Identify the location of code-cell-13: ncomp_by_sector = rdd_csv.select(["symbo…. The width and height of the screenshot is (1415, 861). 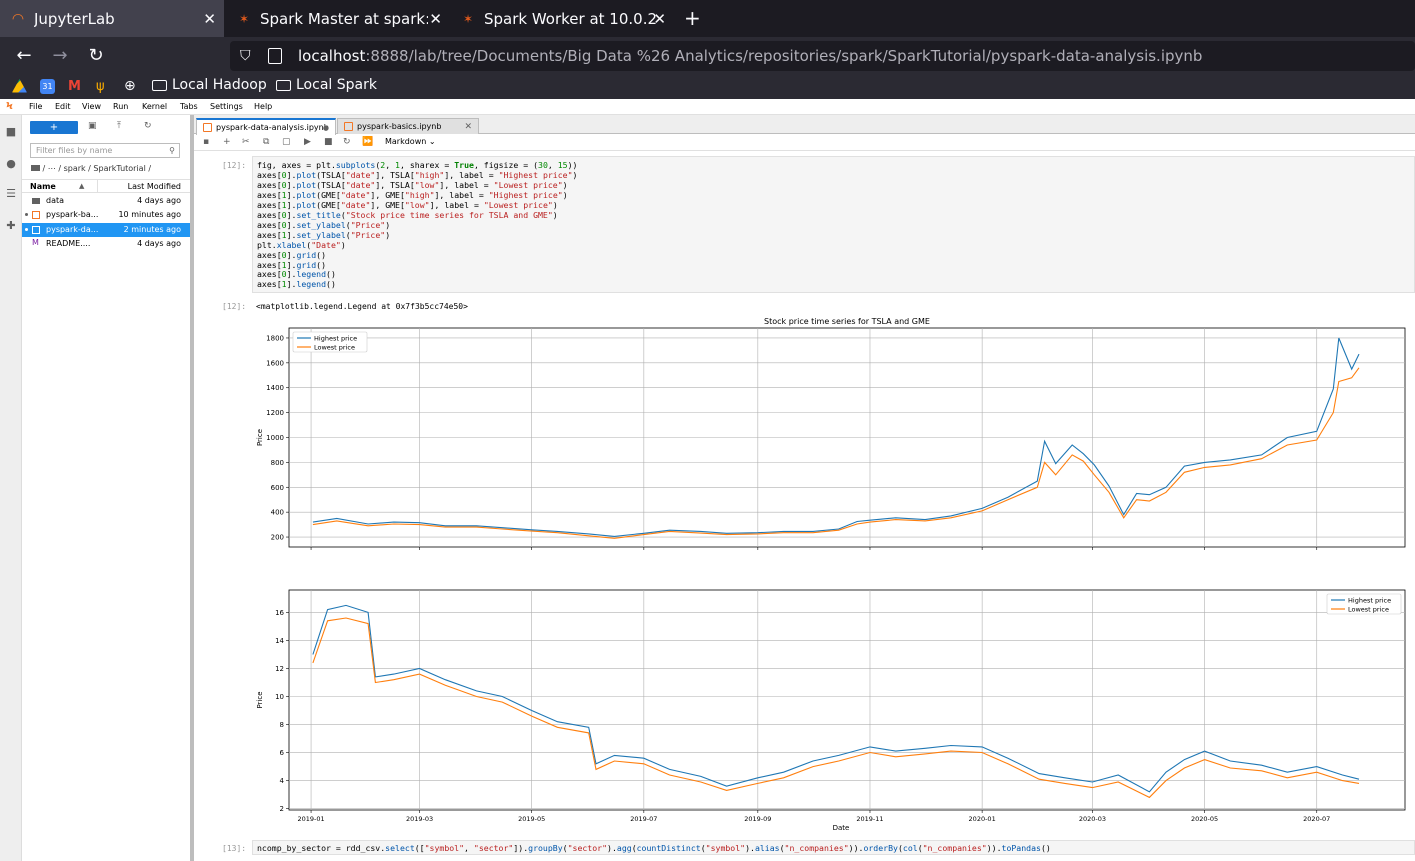
(833, 847).